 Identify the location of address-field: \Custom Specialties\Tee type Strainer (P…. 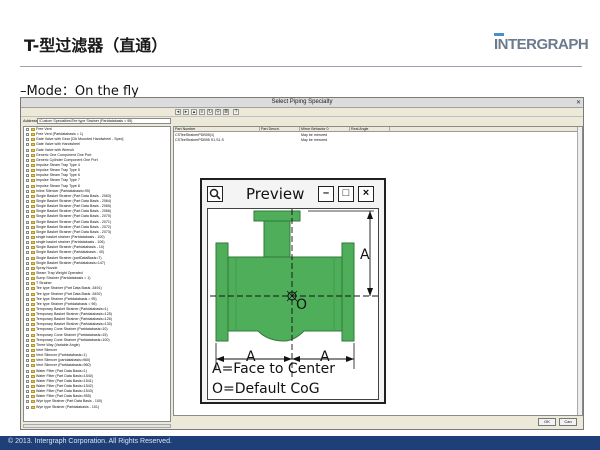
(104, 121).